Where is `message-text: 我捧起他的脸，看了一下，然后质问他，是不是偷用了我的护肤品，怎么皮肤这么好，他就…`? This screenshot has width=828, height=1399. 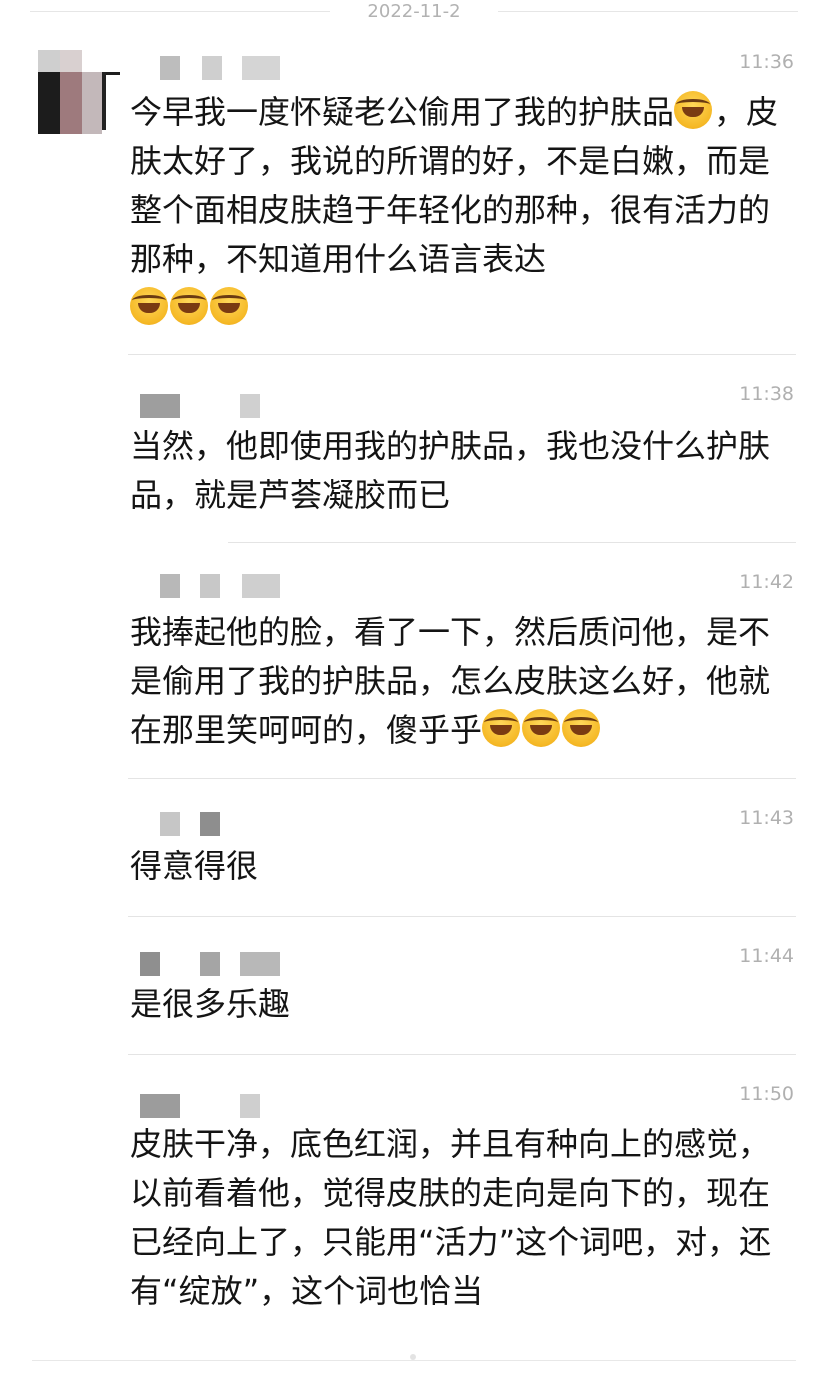 message-text: 我捧起他的脸，看了一下，然后质问他，是不是偷用了我的护肤品，怎么皮肤这么好，他就… is located at coordinates (450, 681).